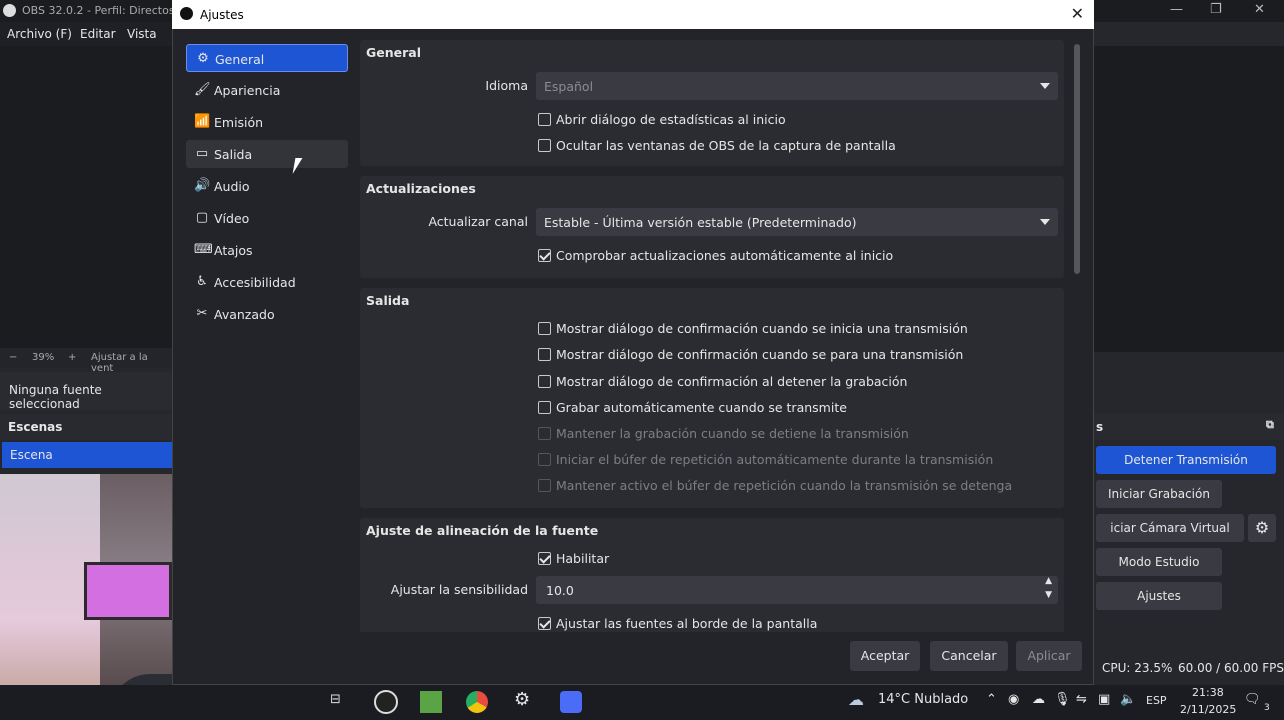 This screenshot has height=720, width=1284. I want to click on cancel-button: Cancelar, so click(969, 656).